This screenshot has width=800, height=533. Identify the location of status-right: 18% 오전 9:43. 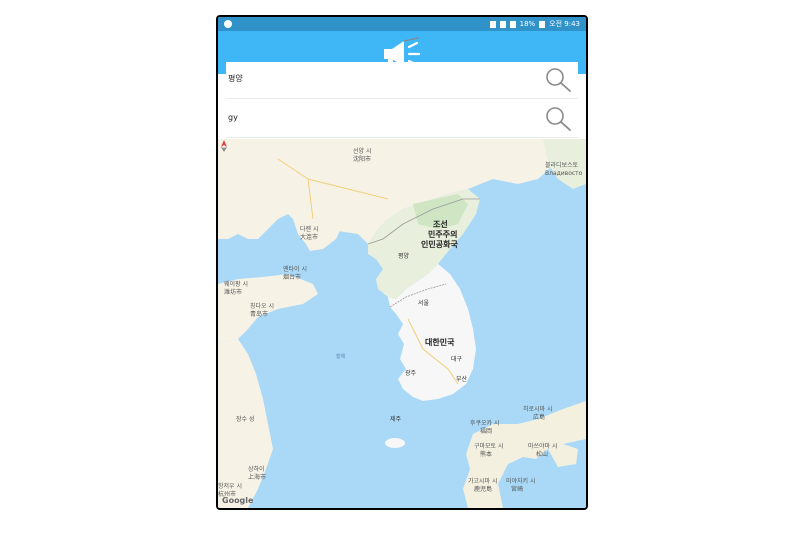
(534, 24).